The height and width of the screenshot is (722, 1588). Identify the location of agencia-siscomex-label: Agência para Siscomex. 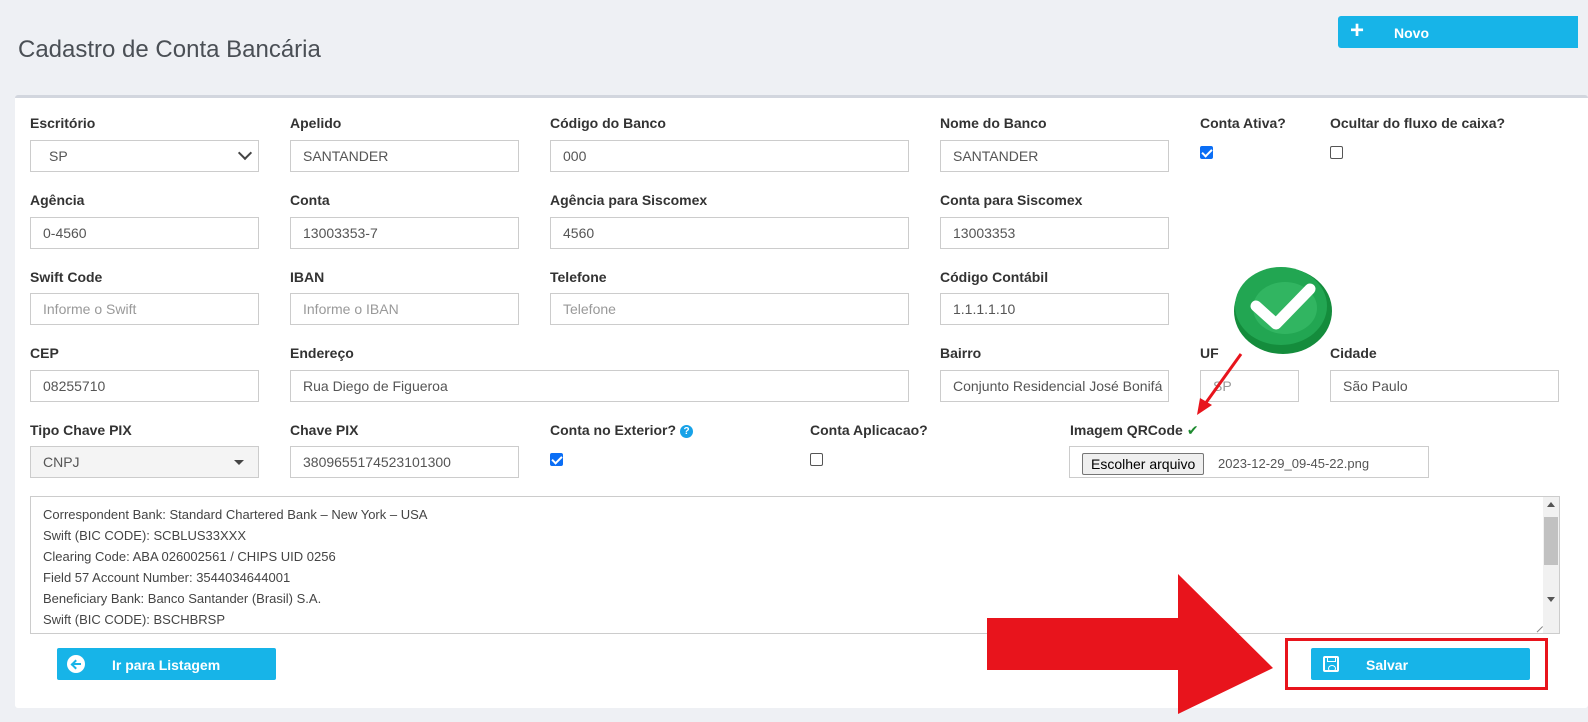
(629, 200).